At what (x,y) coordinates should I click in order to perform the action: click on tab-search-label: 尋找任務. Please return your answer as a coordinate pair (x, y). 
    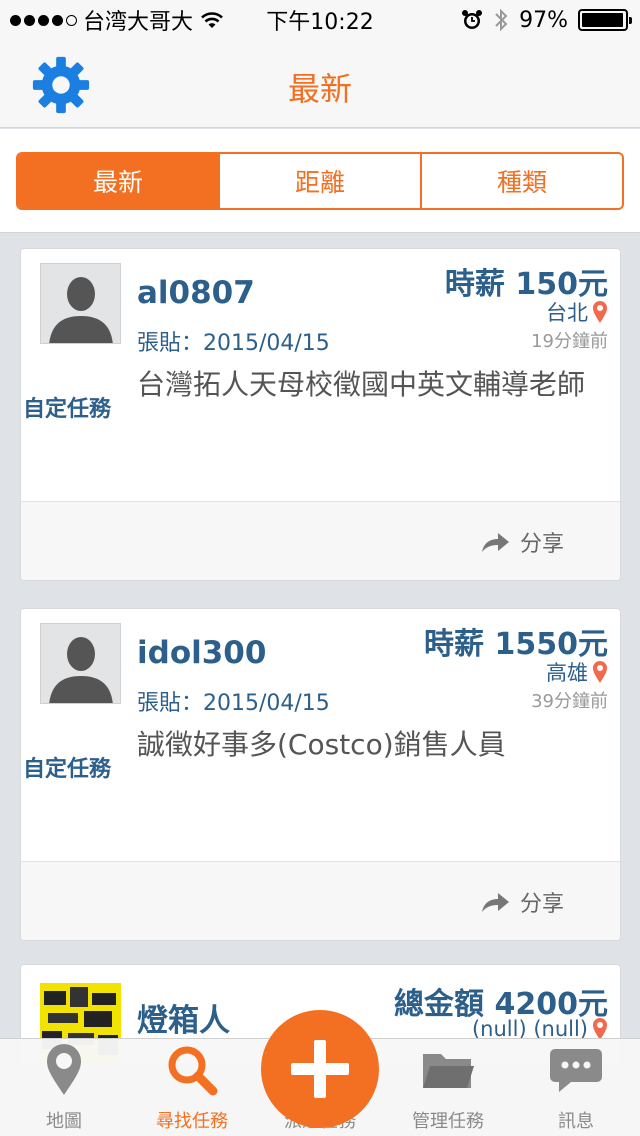
    Looking at the image, I should click on (192, 1121).